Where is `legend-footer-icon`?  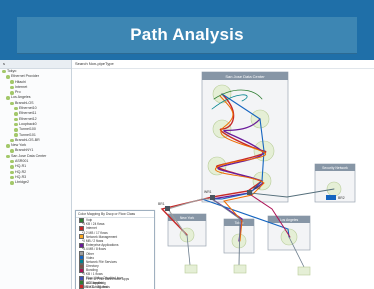 legend-footer-icon is located at coordinates (81, 286).